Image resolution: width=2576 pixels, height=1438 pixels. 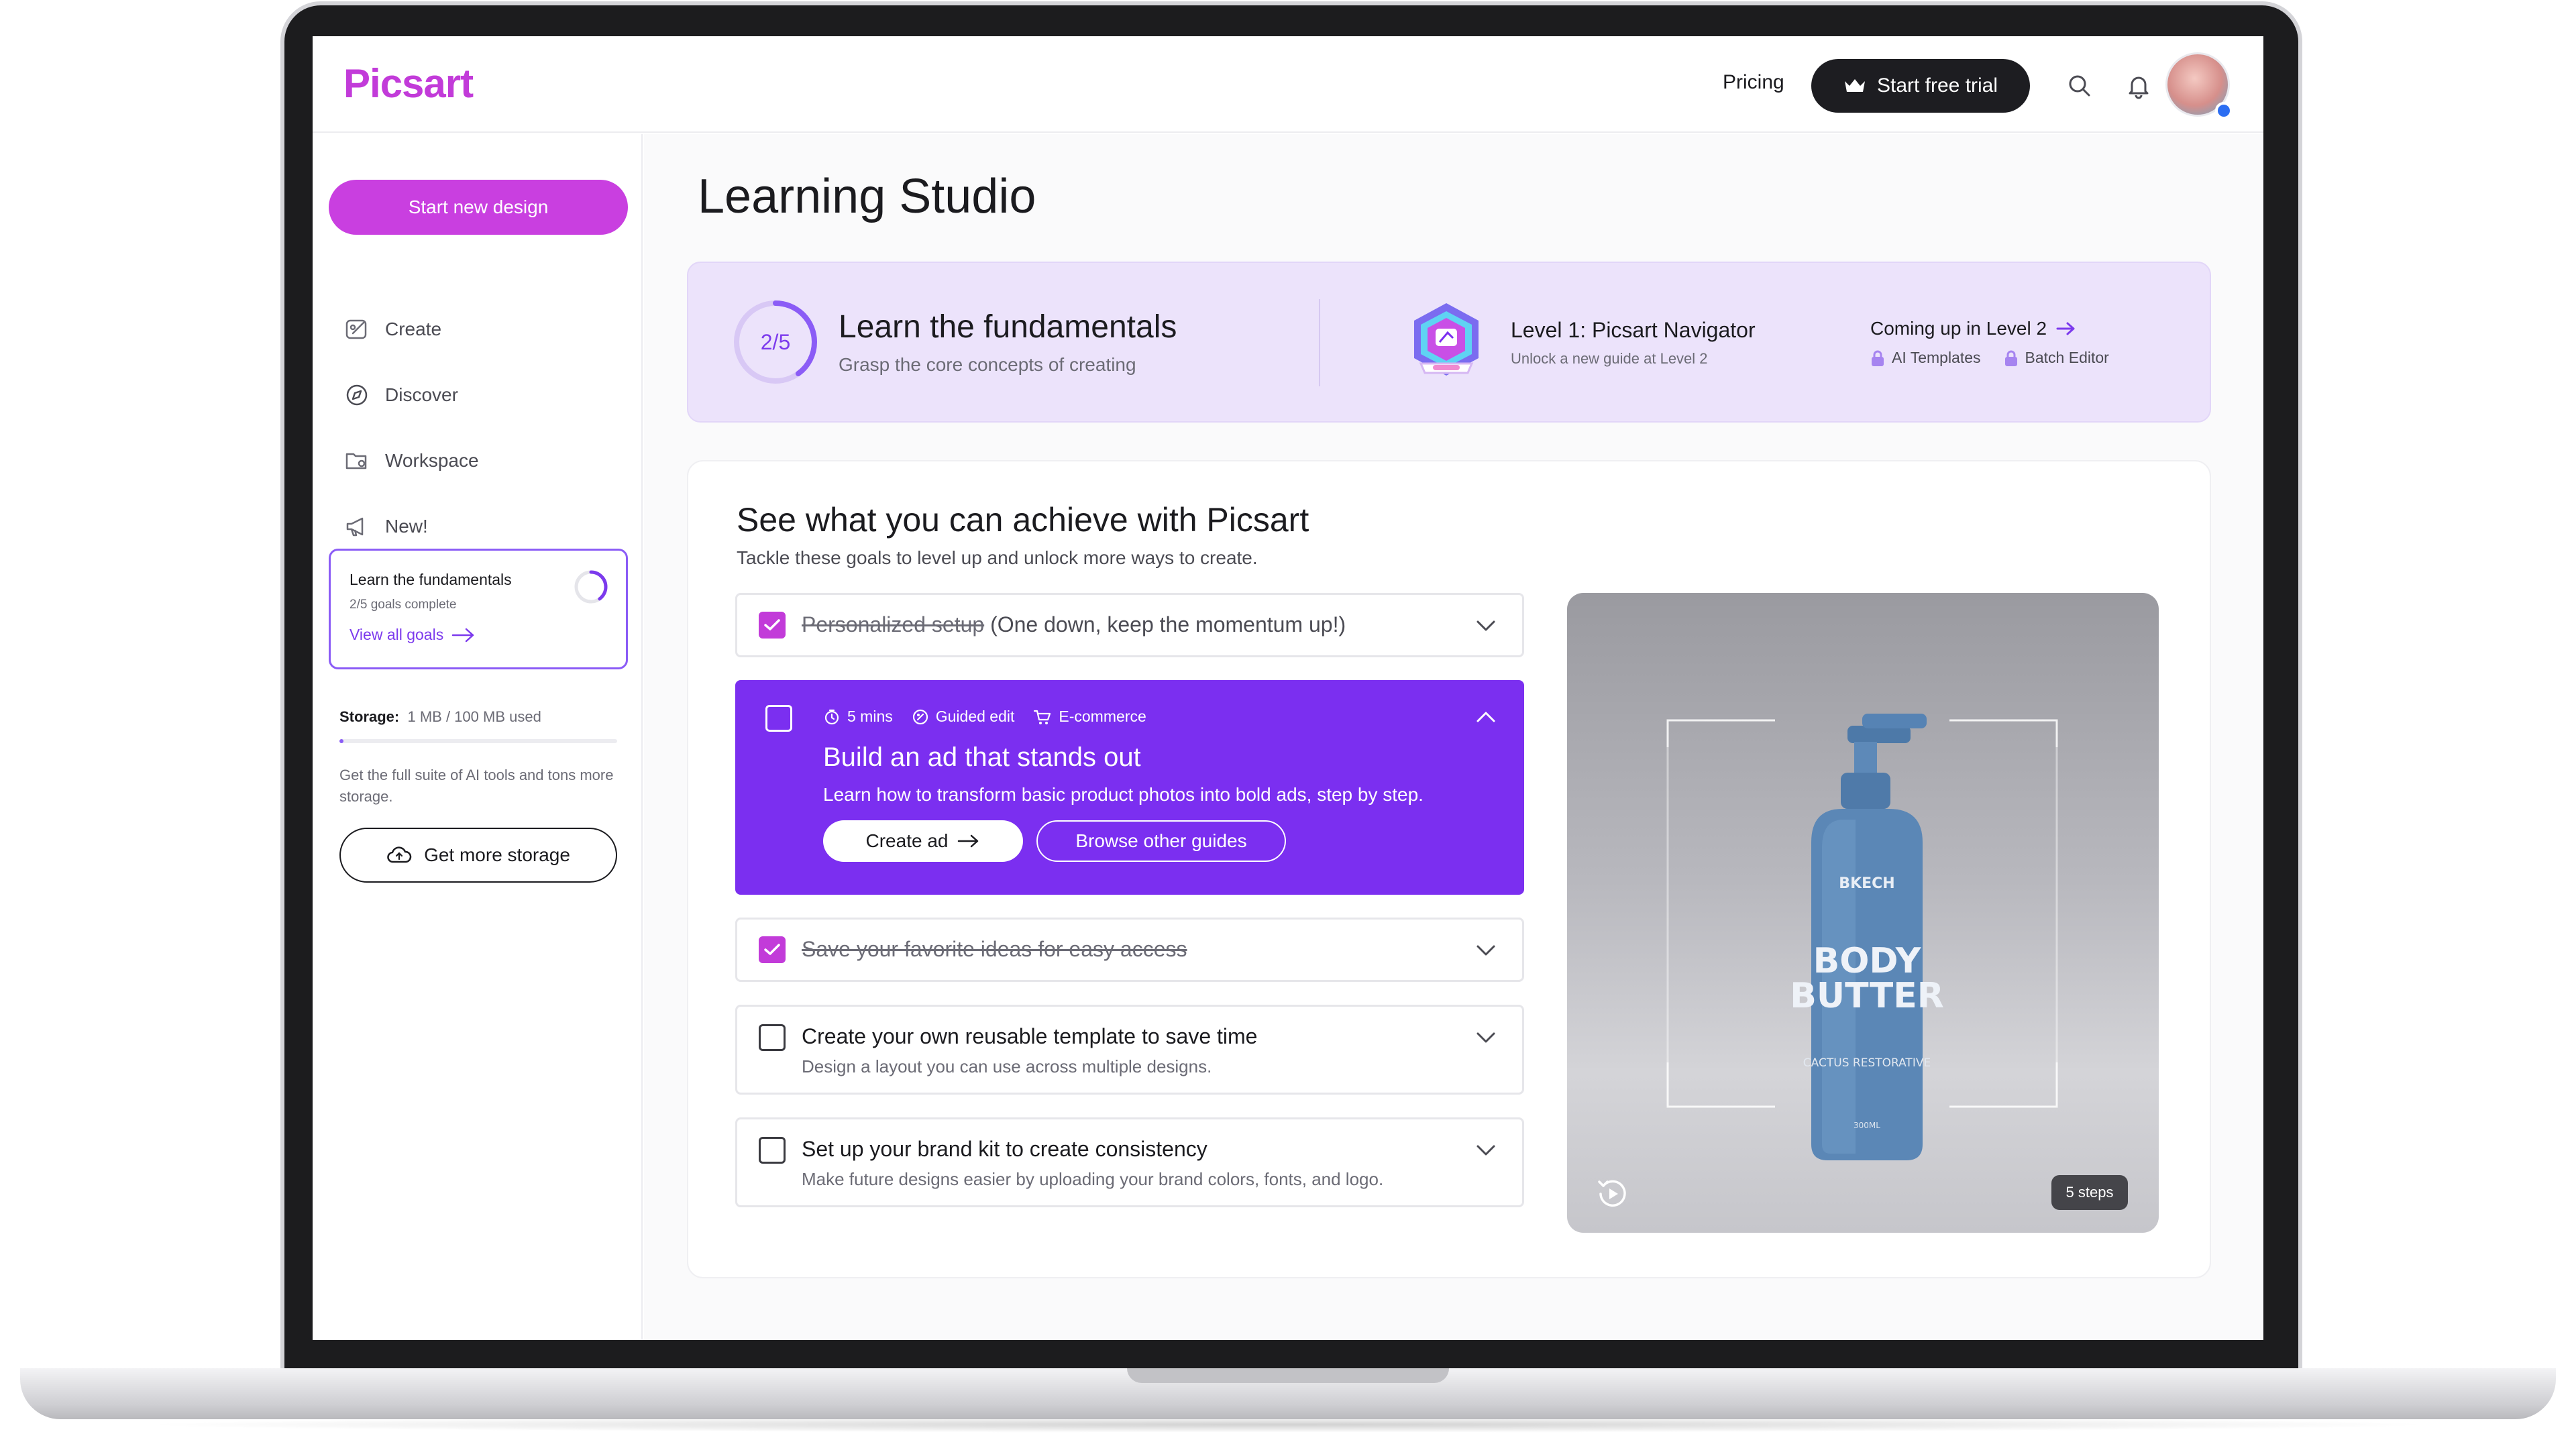 I want to click on workspace-icon, so click(x=356, y=461).